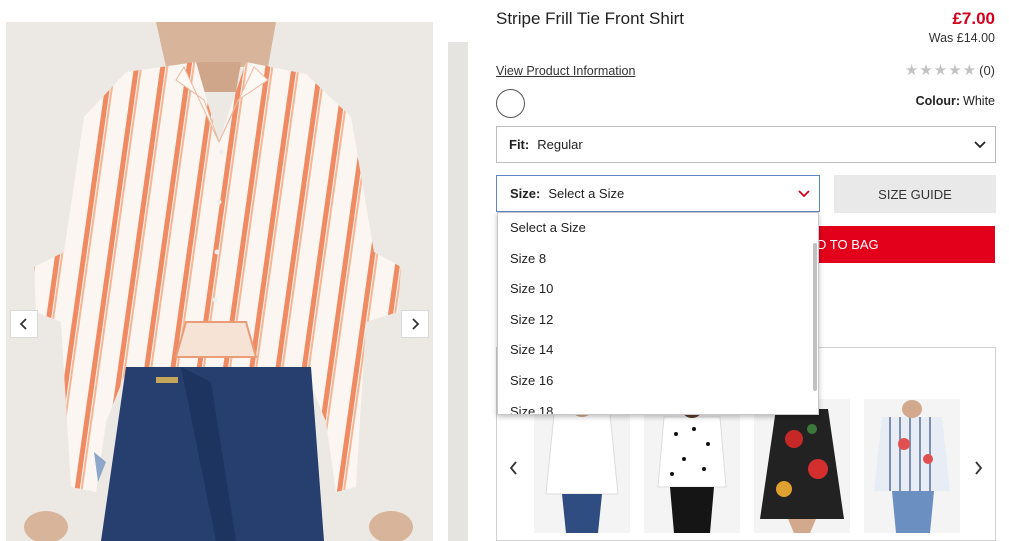 This screenshot has width=1009, height=541. Describe the element at coordinates (848, 244) in the screenshot. I see `add-to-bag-label: D TO BAG` at that location.